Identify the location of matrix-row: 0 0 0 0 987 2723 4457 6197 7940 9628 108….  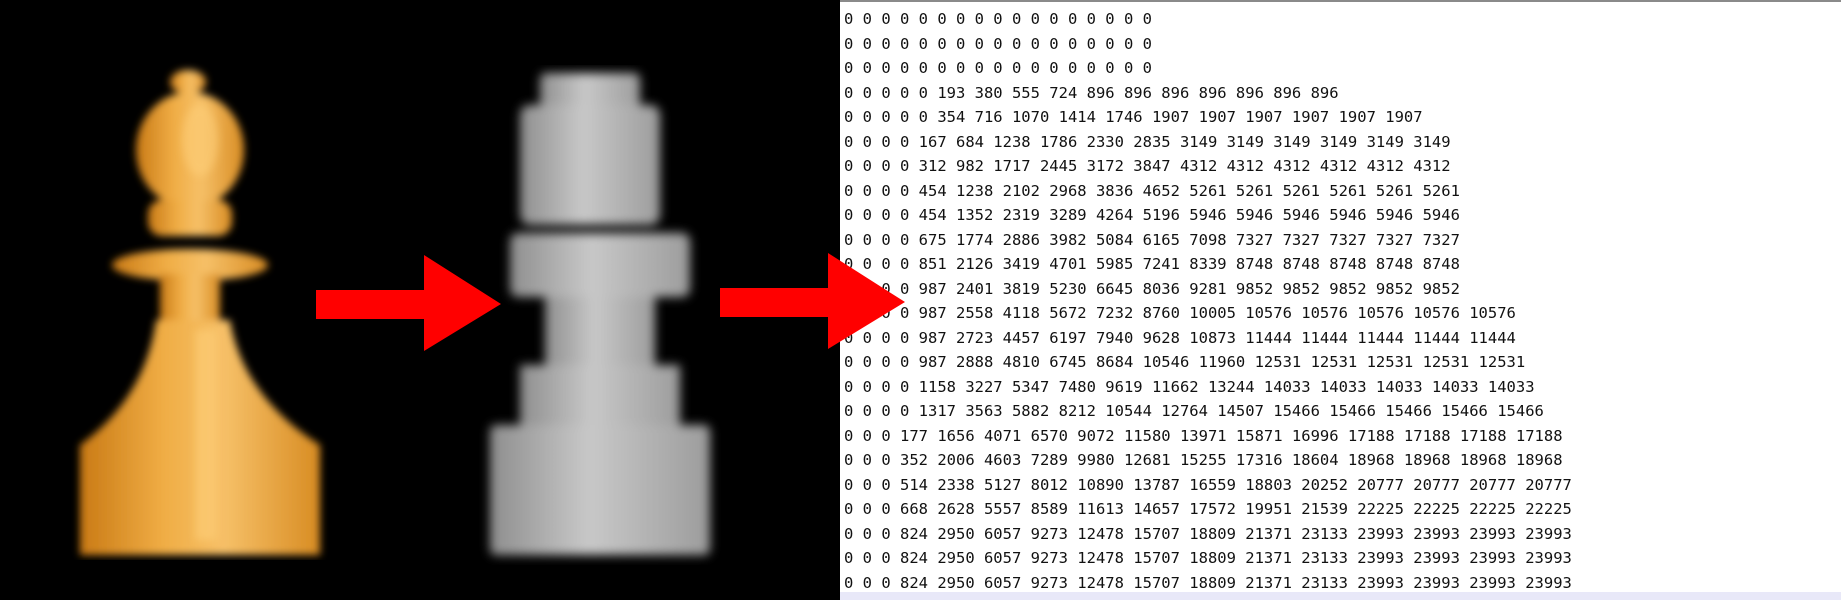
(1180, 337).